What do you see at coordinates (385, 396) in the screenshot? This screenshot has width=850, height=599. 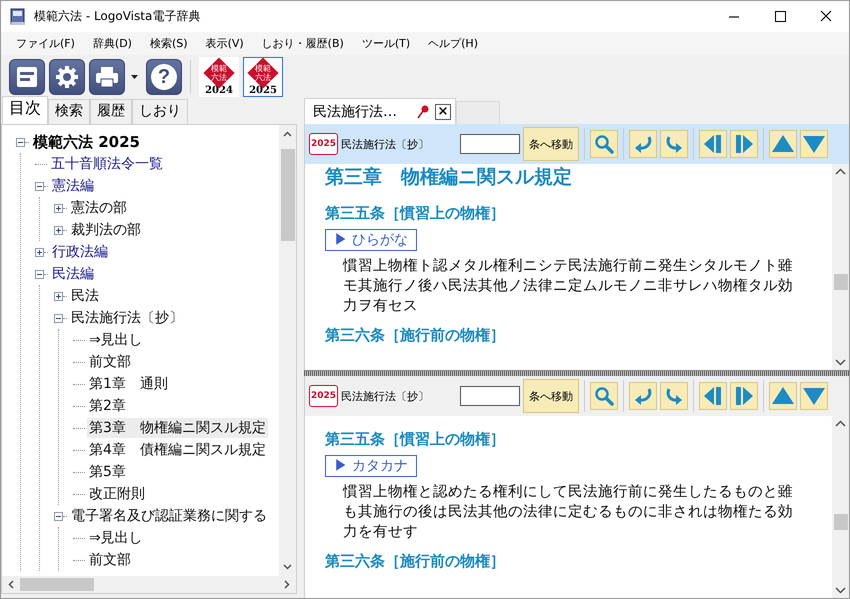 I see `document-title: 民法施行法〔抄〕` at bounding box center [385, 396].